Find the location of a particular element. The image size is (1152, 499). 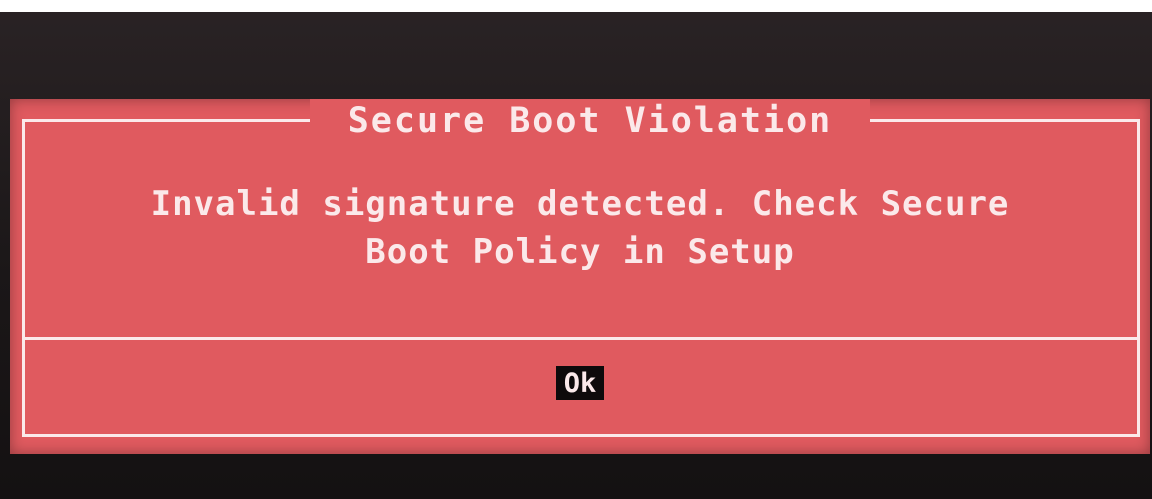

dialog-title: Secure Boot Violation is located at coordinates (590, 121).